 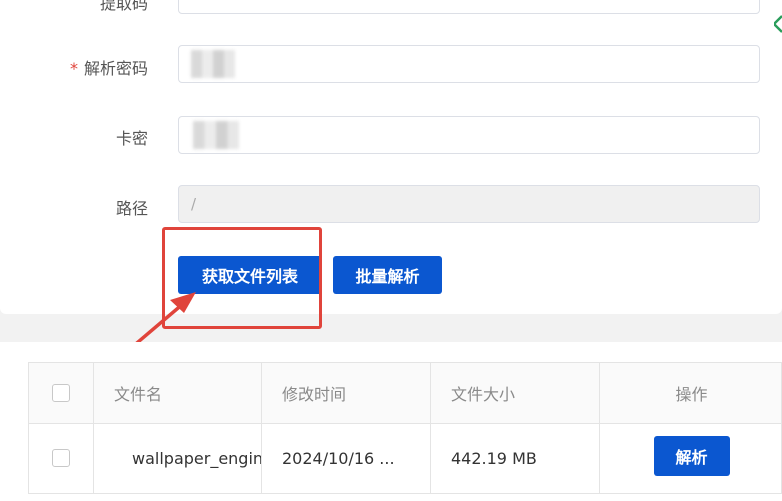 I want to click on table-header: 文件名 修改时间 文件大小 操作, so click(x=405, y=393).